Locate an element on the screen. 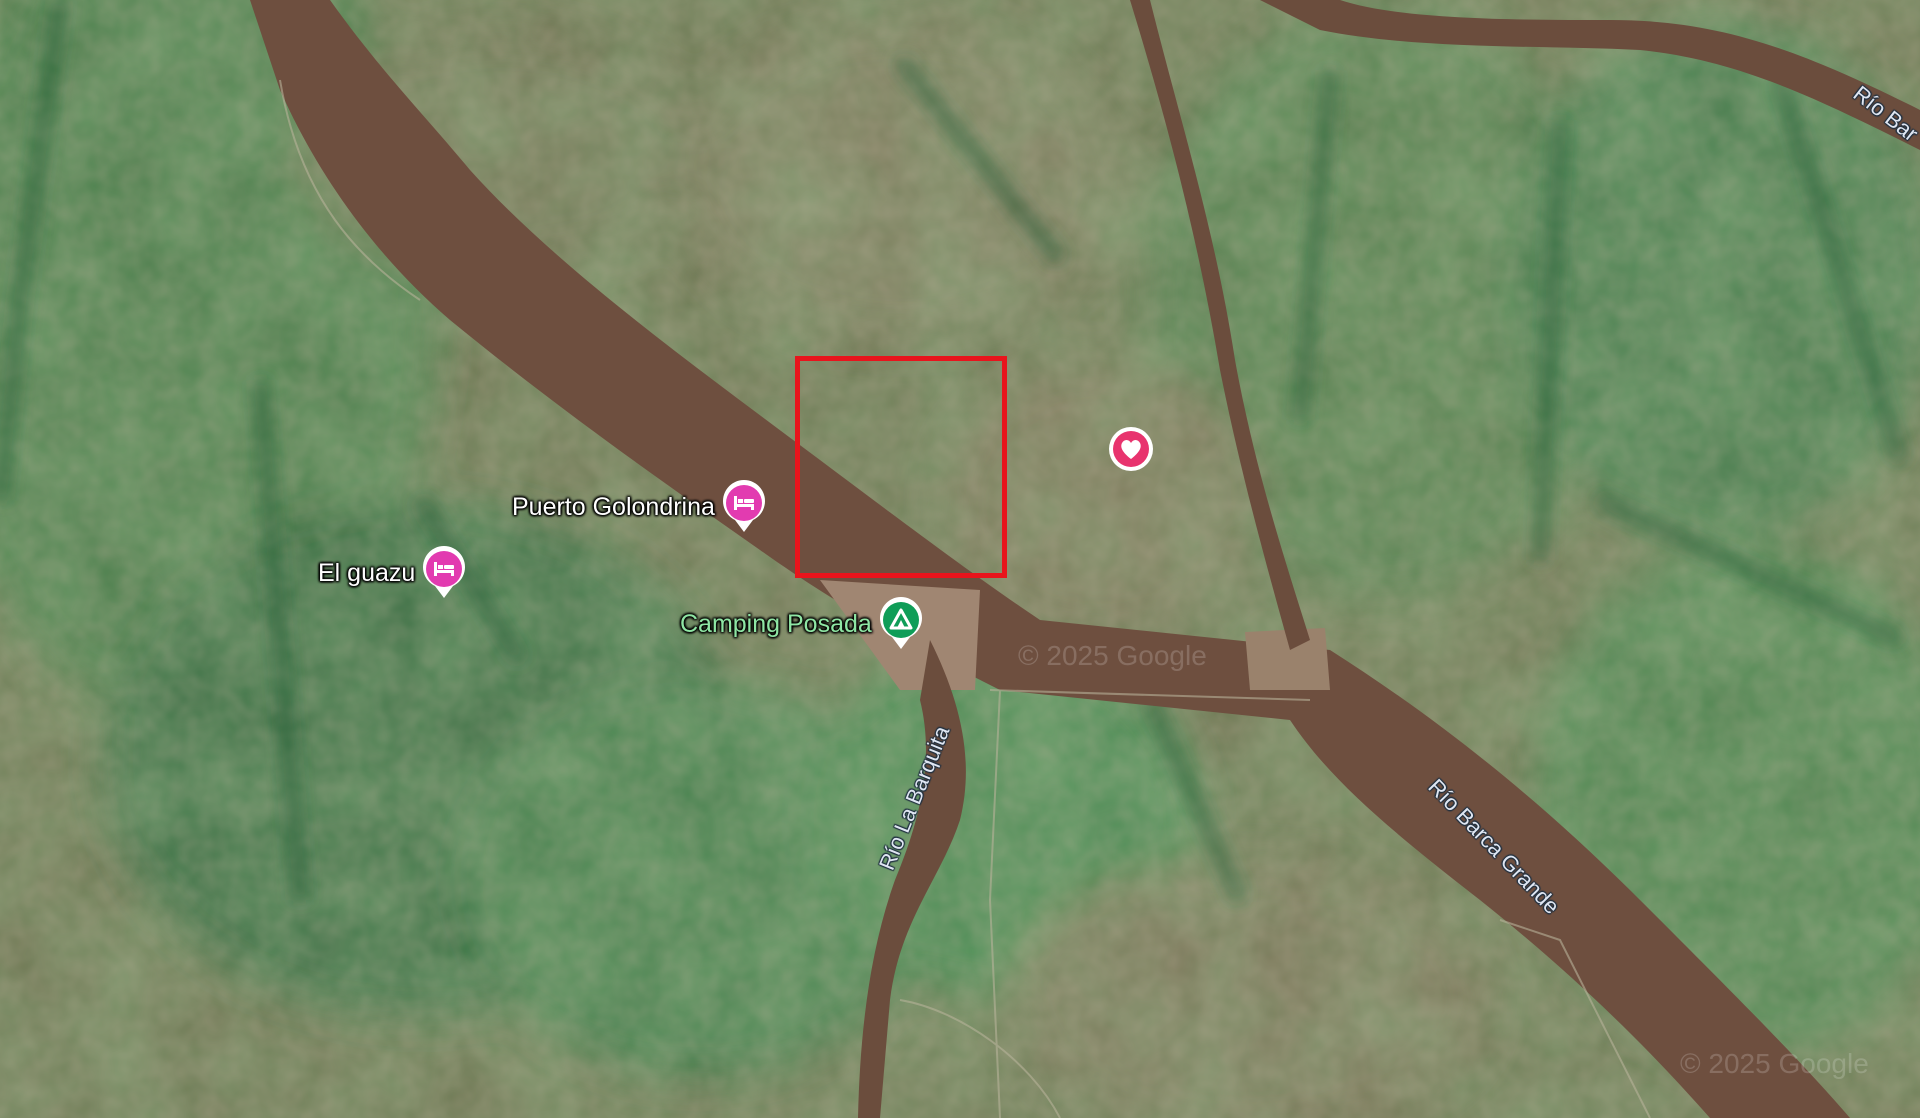  poi-label: Puerto Golondrina is located at coordinates (613, 506).